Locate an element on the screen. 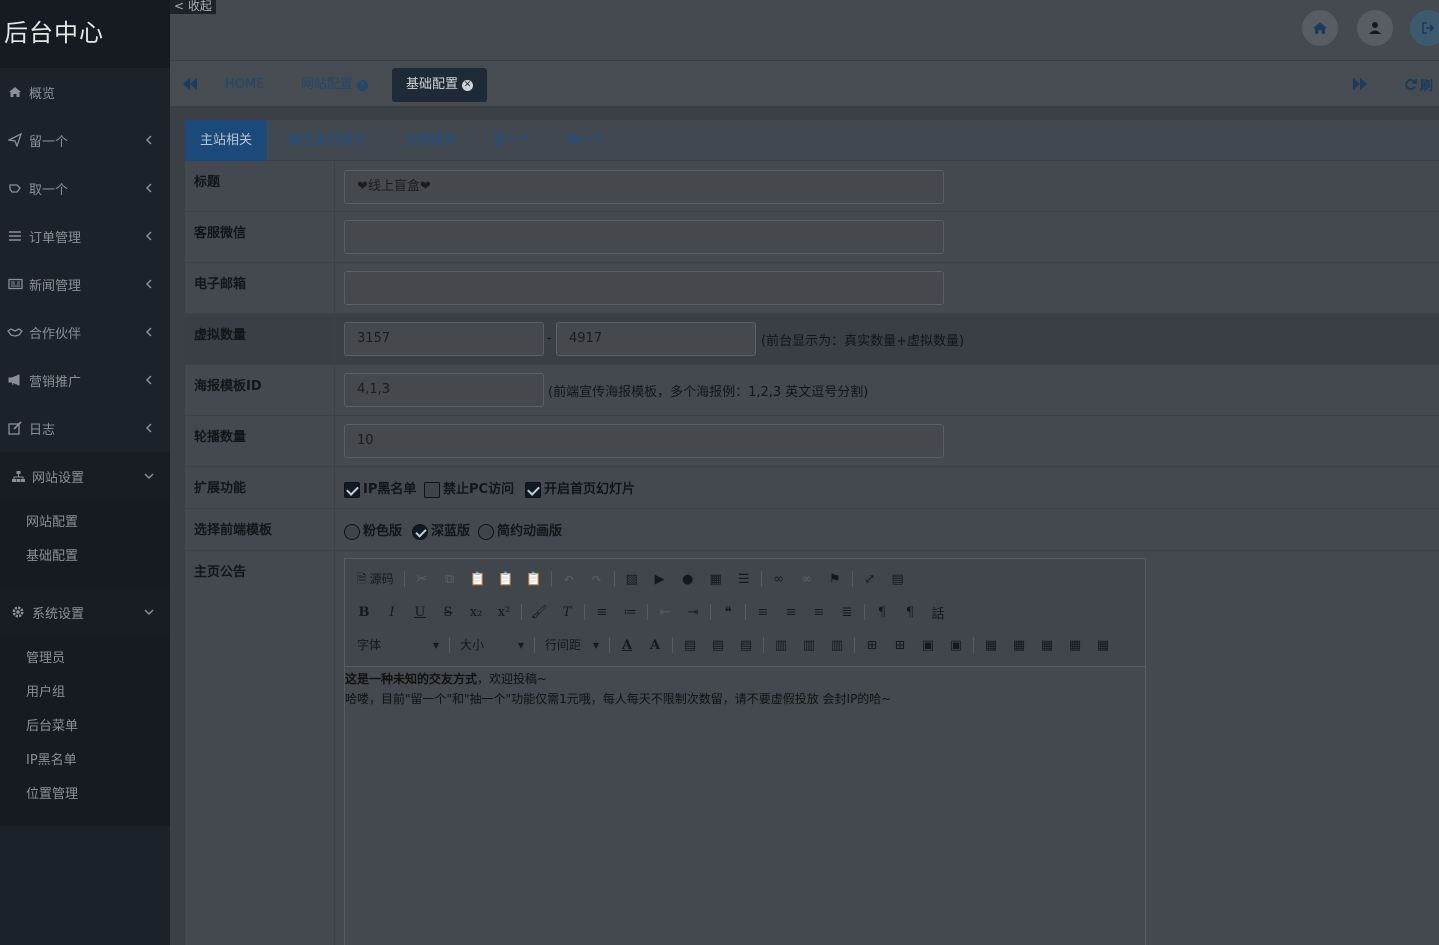 The width and height of the screenshot is (1439, 945). cell-props-icon: ▣ is located at coordinates (928, 645).